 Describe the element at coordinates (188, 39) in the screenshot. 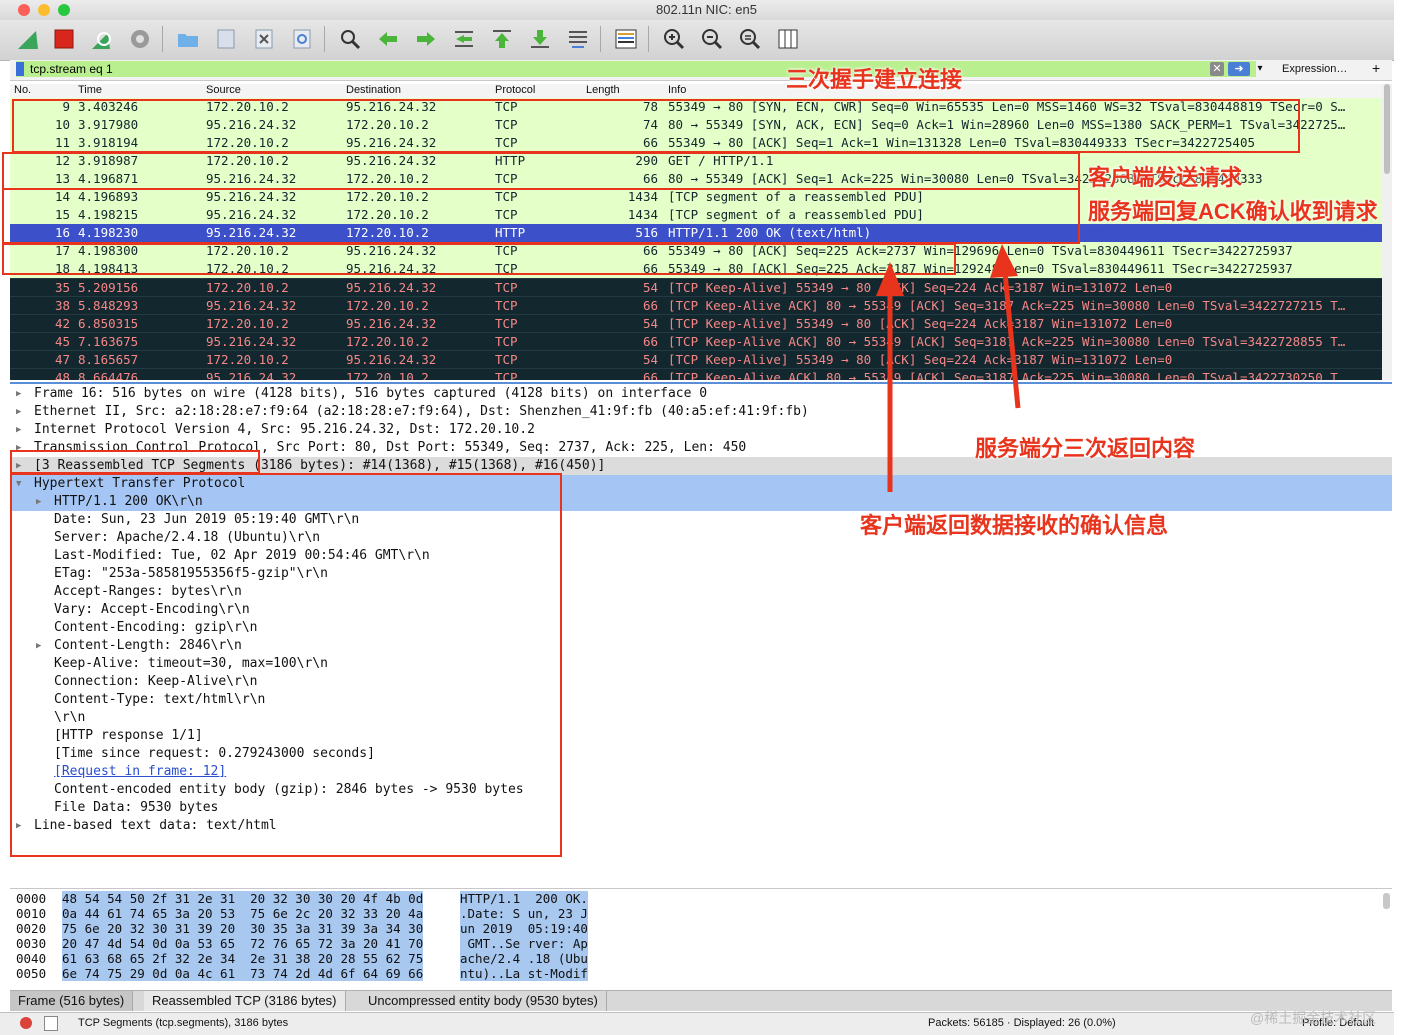

I see `open-file-icon` at that location.